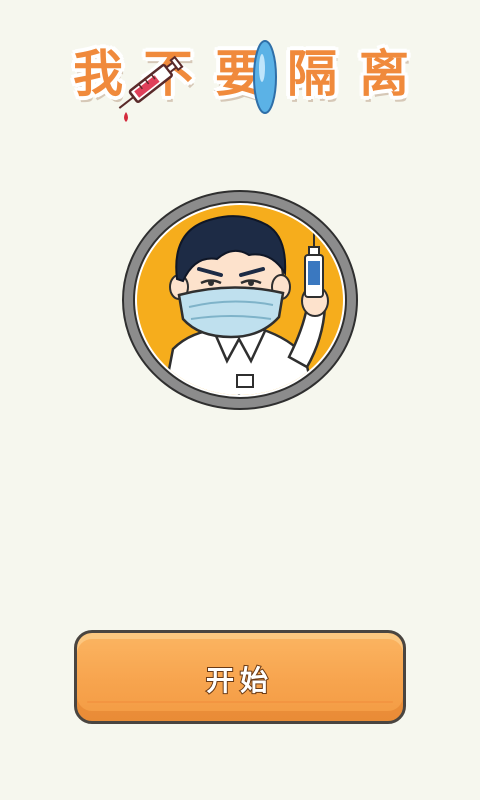 This screenshot has height=800, width=480. I want to click on start-button-label: 开始, so click(239, 680).